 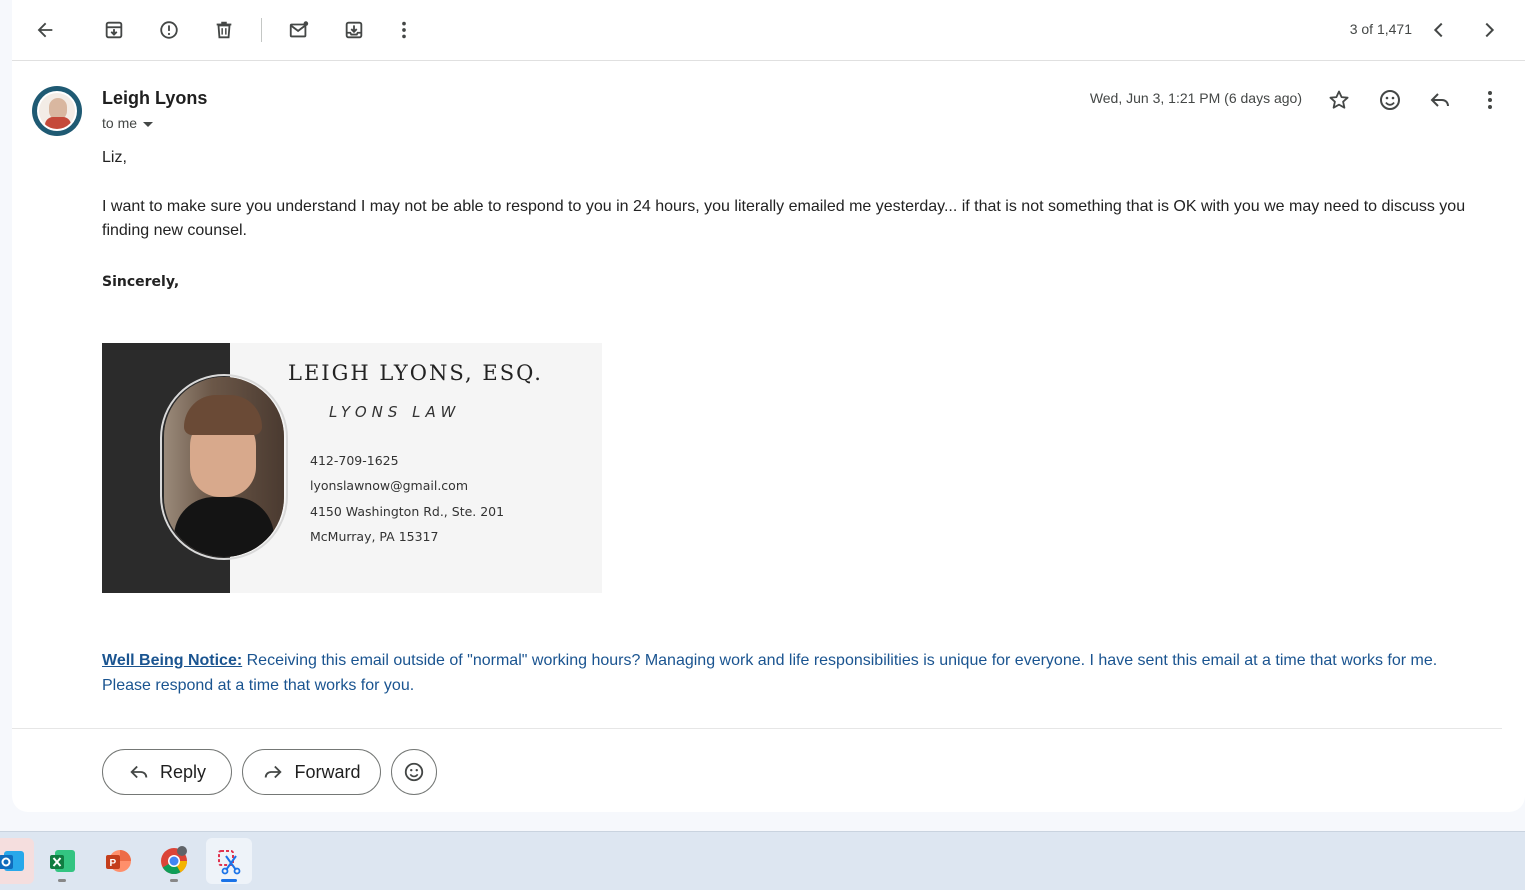 I want to click on delete-button, so click(x=224, y=30).